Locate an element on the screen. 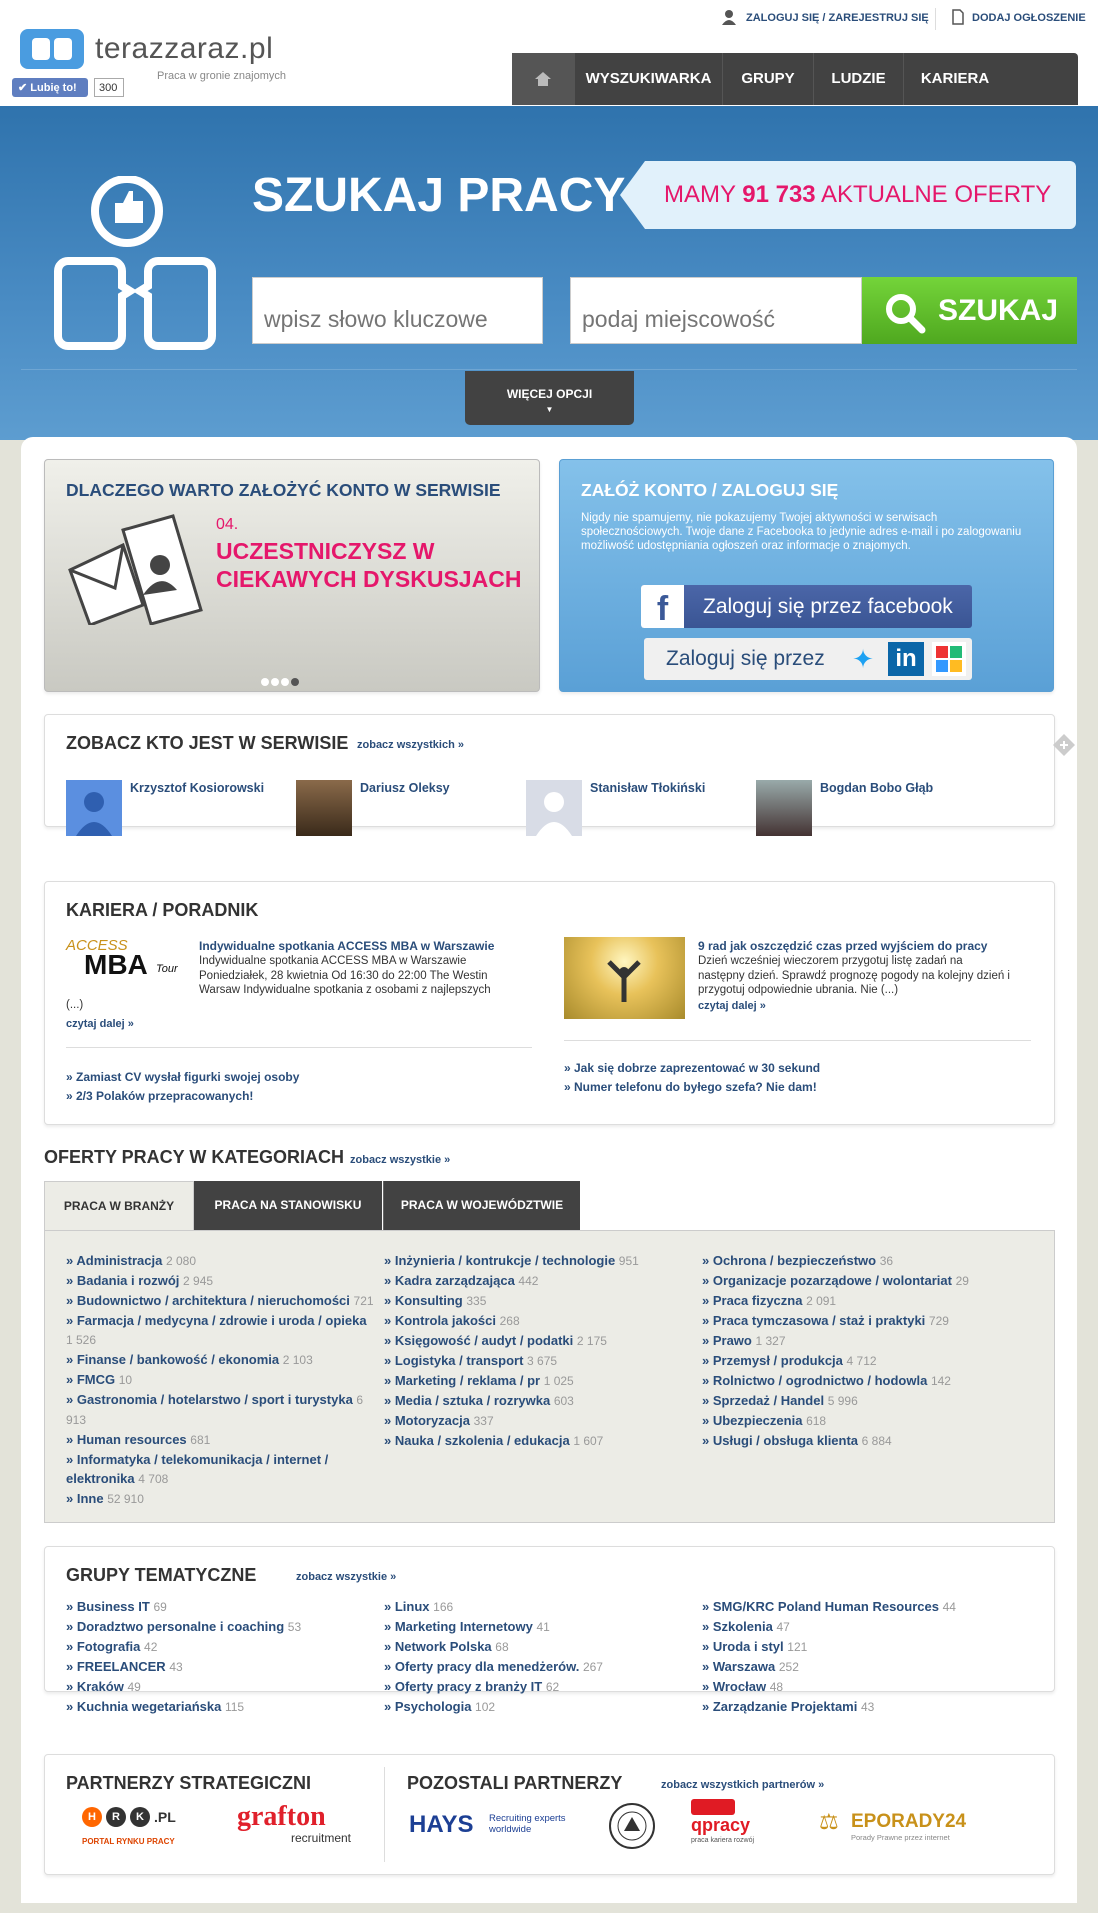 This screenshot has width=1098, height=1913. other-login-button: Zaloguj się przez ✦ in is located at coordinates (808, 659).